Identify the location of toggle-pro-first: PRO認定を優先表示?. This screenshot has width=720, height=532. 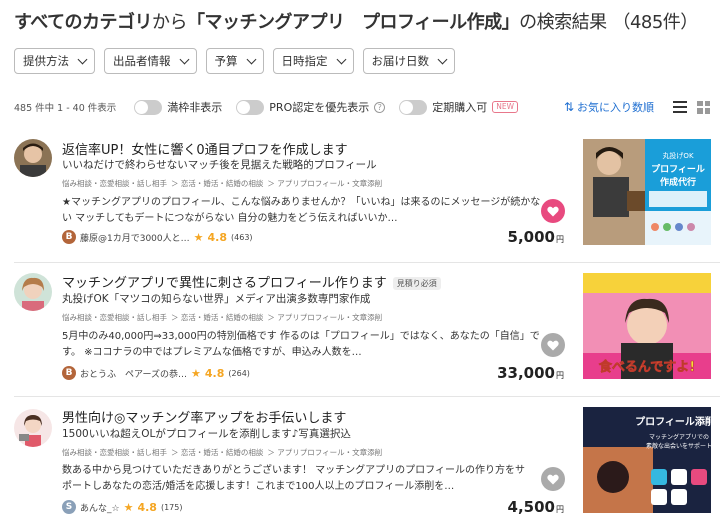
(311, 107).